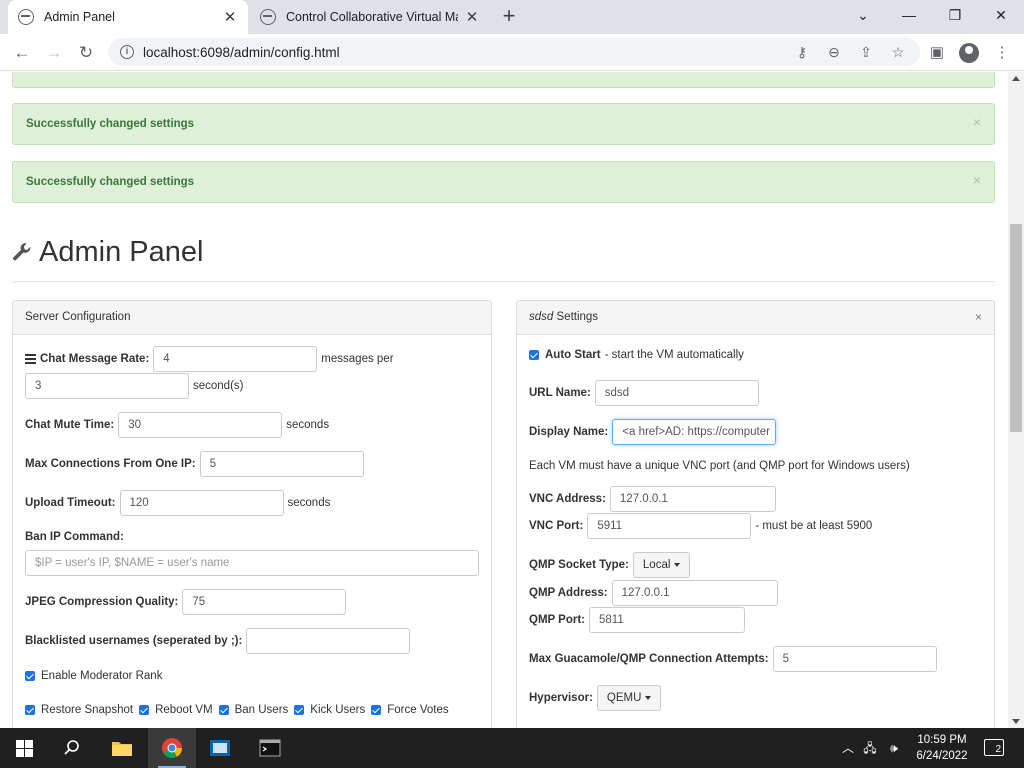 The height and width of the screenshot is (768, 1024). I want to click on upload-timeout-row: Upload Timeout: 120 seconds, so click(177, 503).